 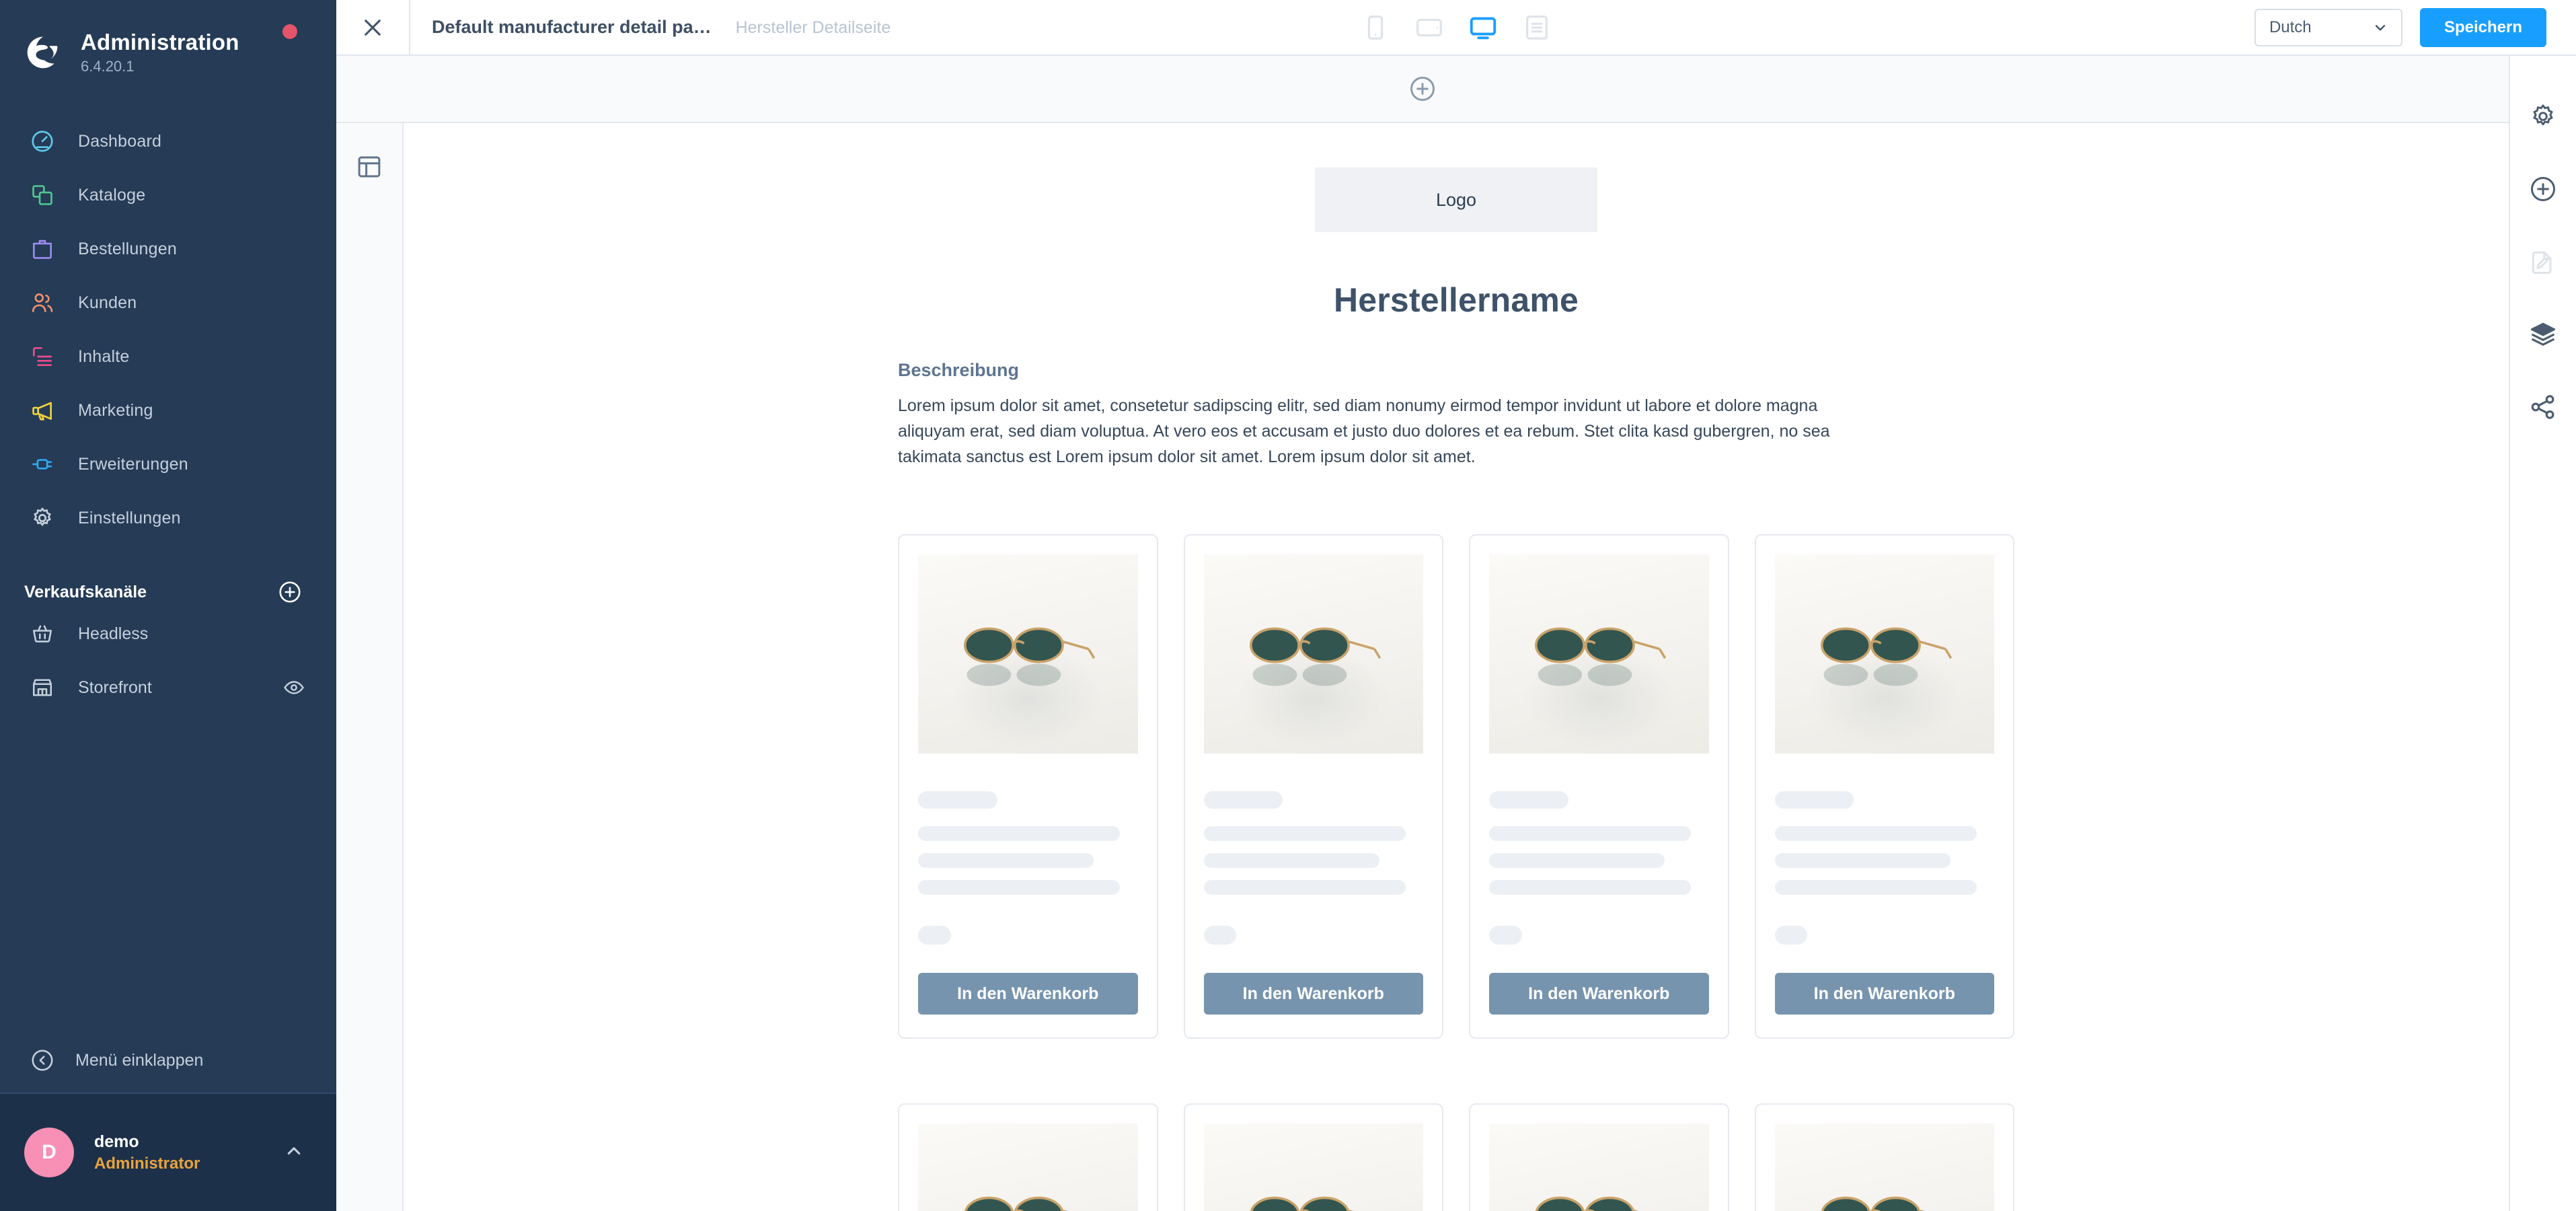 I want to click on sidebar-item-bestellungen: Bestellungen, so click(x=168, y=249).